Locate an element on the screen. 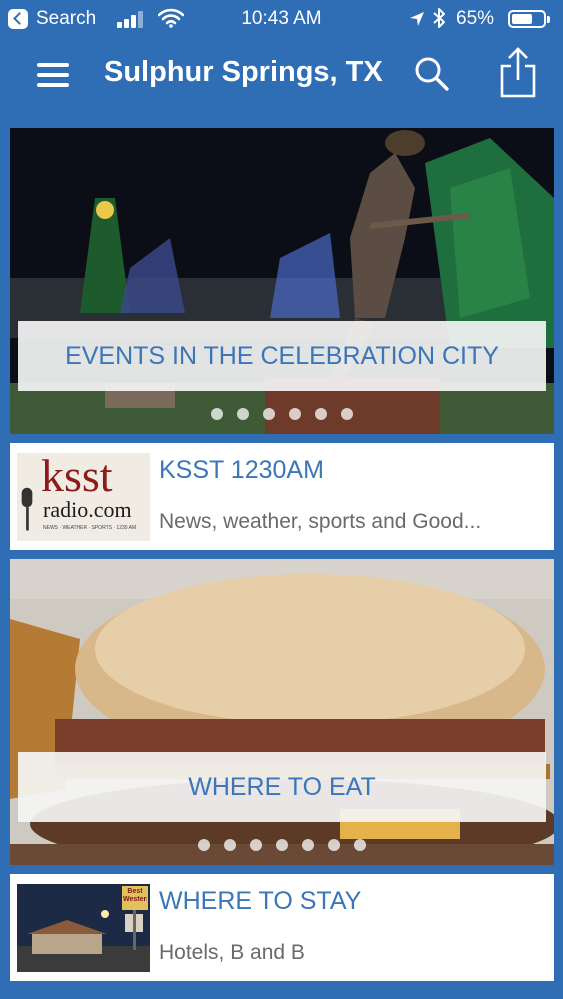 This screenshot has height=999, width=563. menu-icon is located at coordinates (53, 75).